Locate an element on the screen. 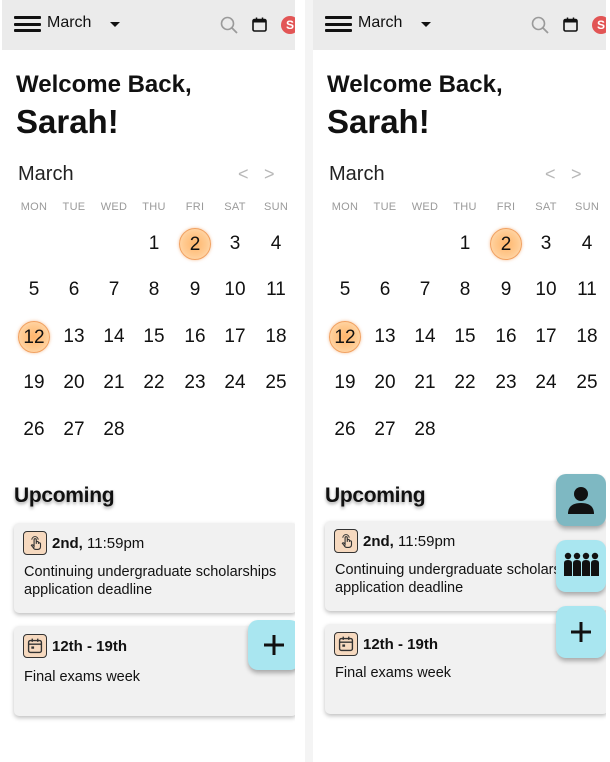  group-icon is located at coordinates (581, 564).